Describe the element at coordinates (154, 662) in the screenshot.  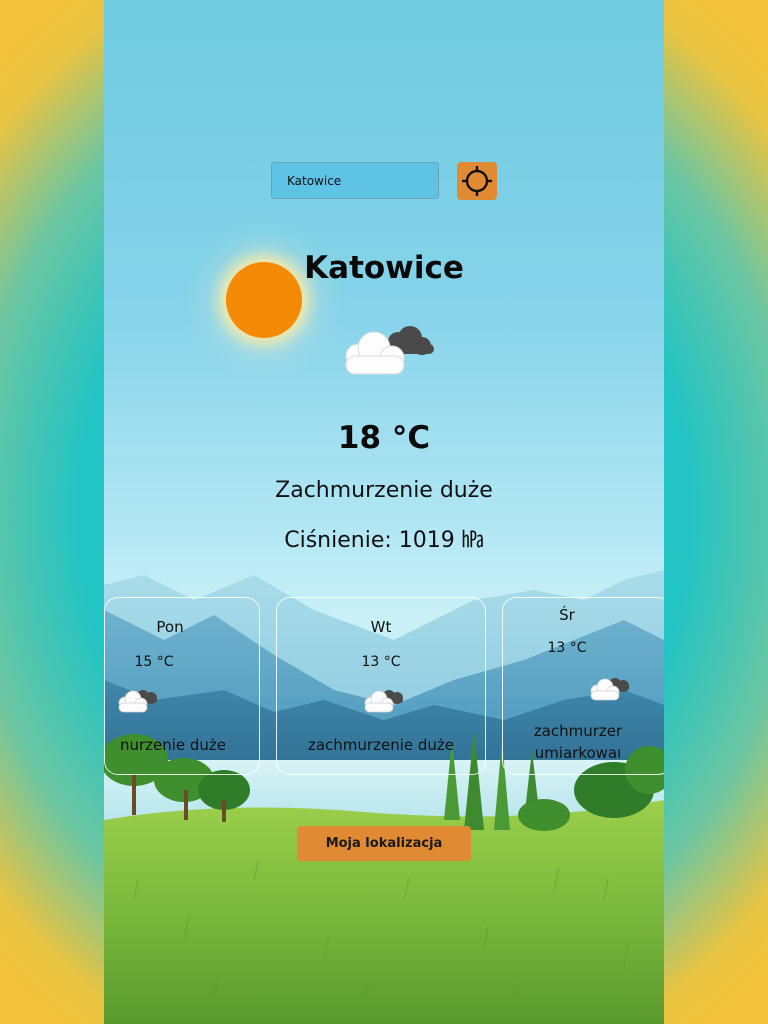
I see `forecast-temperature: 15 °C` at that location.